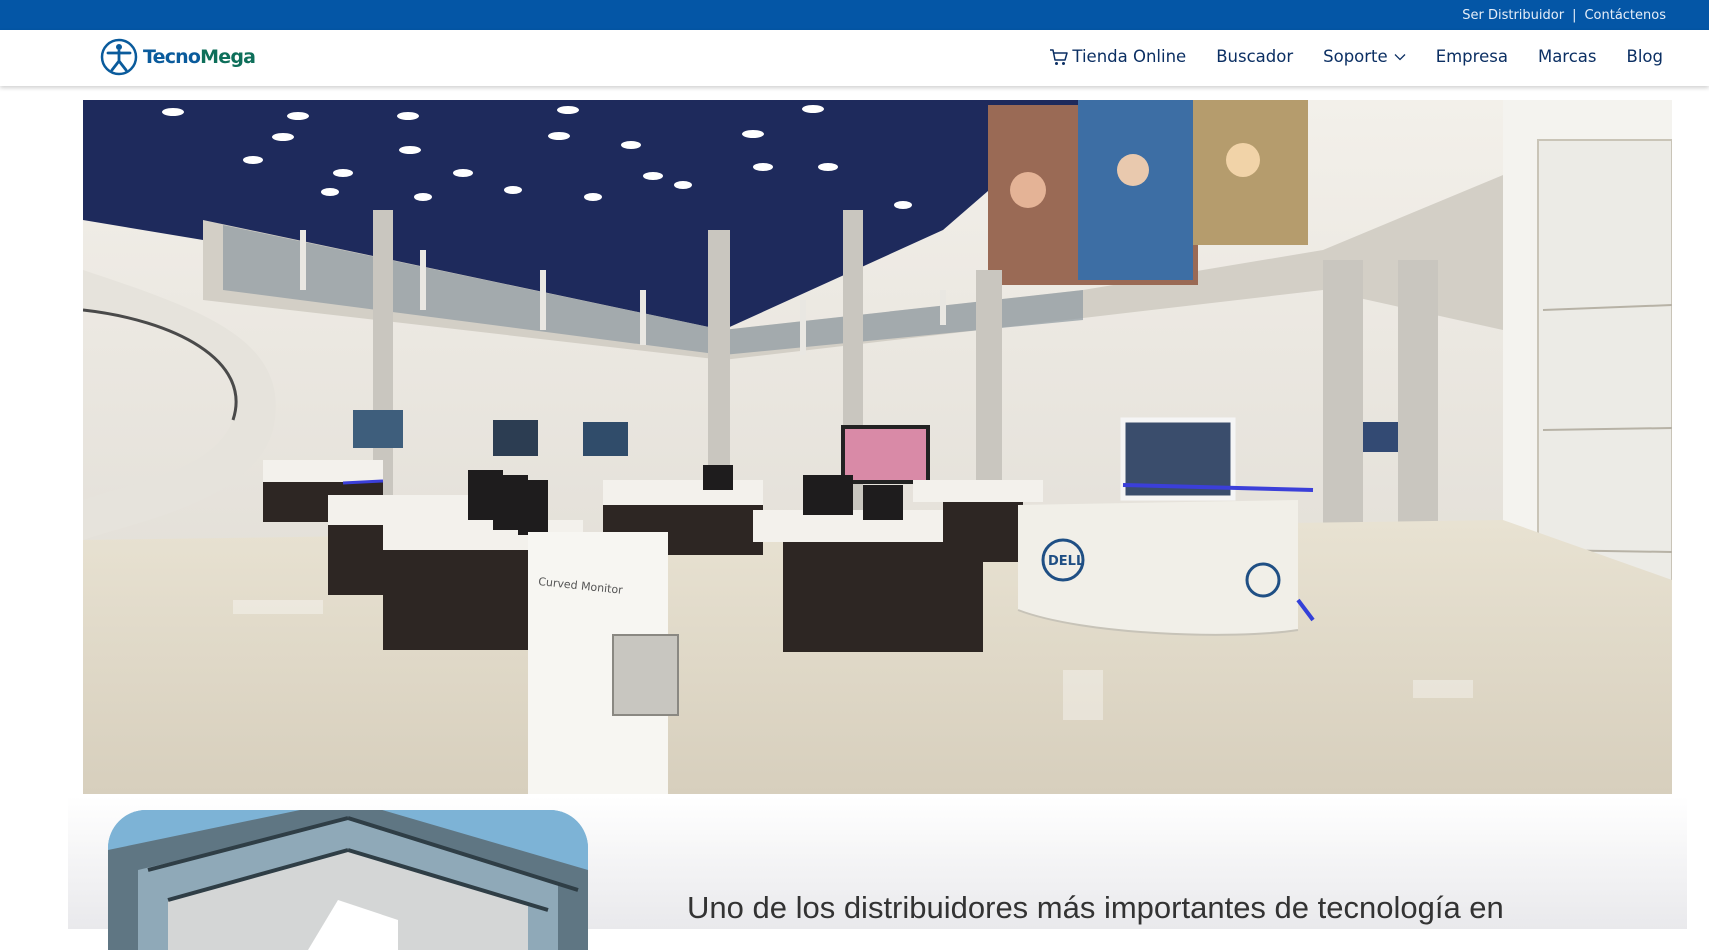 This screenshot has height=950, width=1709. I want to click on logo-figure-icon, so click(119, 57).